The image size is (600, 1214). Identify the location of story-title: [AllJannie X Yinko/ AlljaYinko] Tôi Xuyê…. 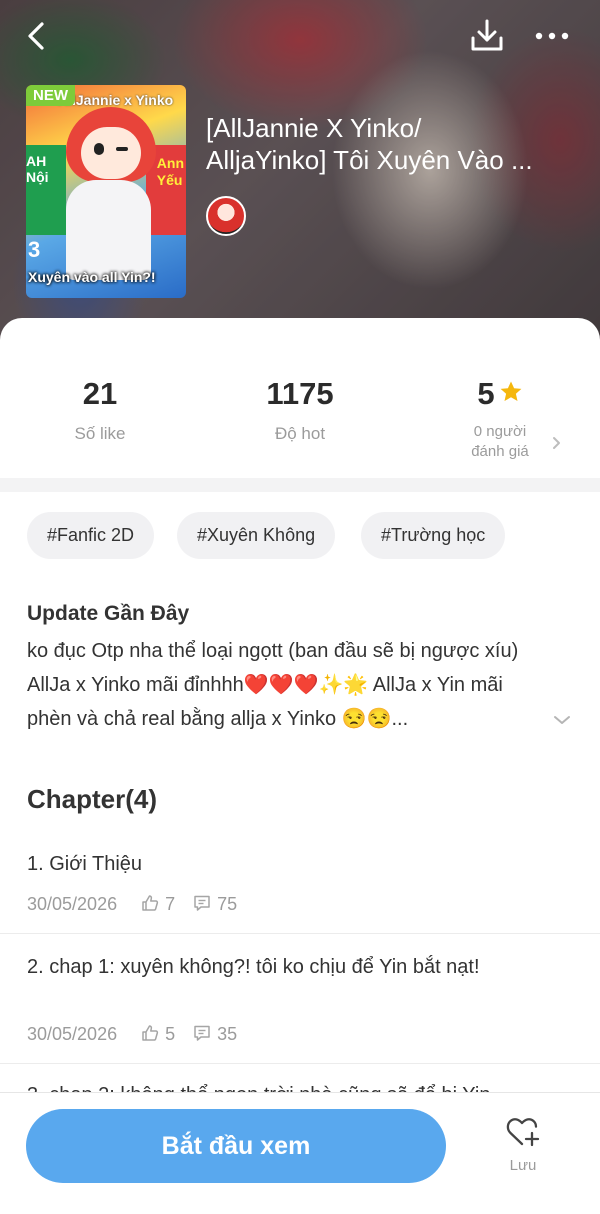
(369, 144).